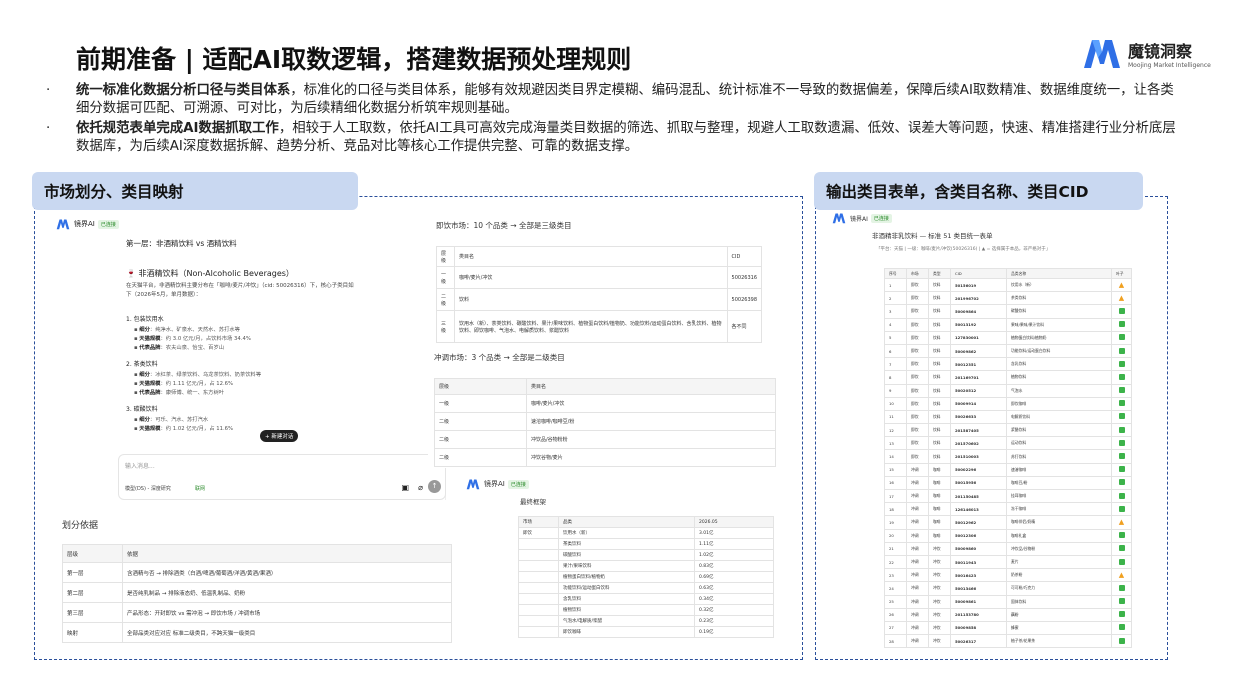  Describe the element at coordinates (1059, 601) in the screenshot. I see `table-cell: 固体饮料` at that location.